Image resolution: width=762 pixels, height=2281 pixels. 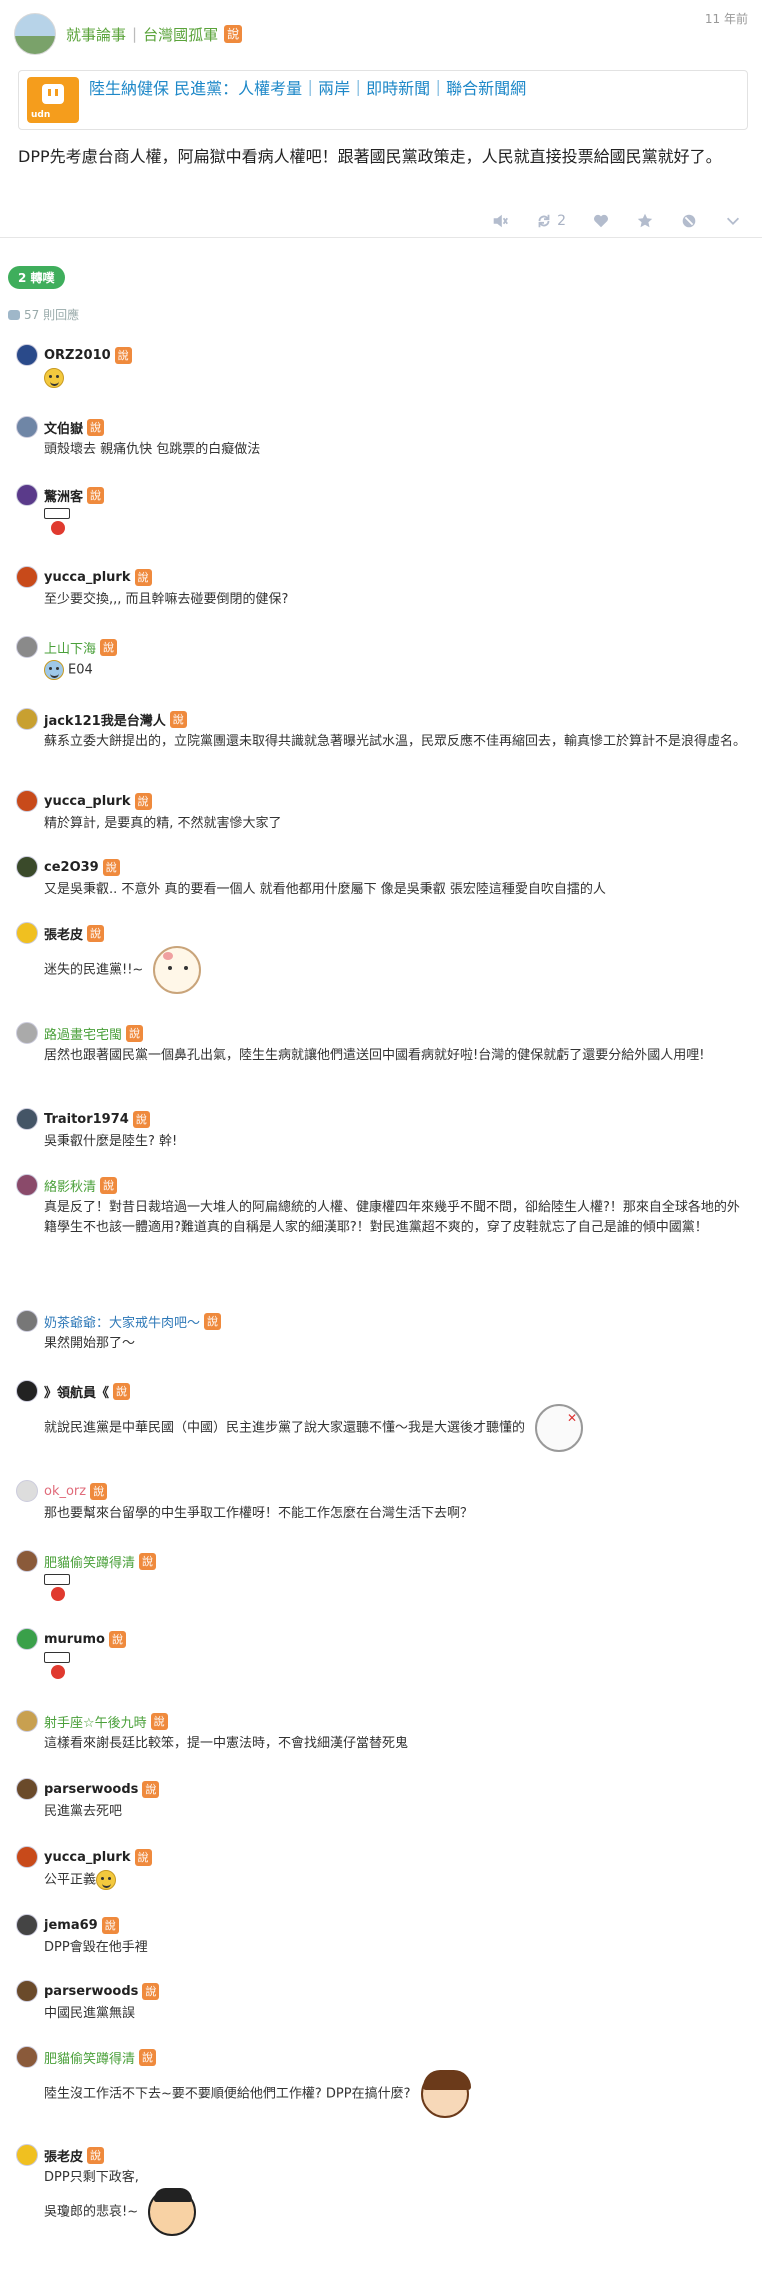 I want to click on replurks-pill: 2 轉噗, so click(x=36, y=277).